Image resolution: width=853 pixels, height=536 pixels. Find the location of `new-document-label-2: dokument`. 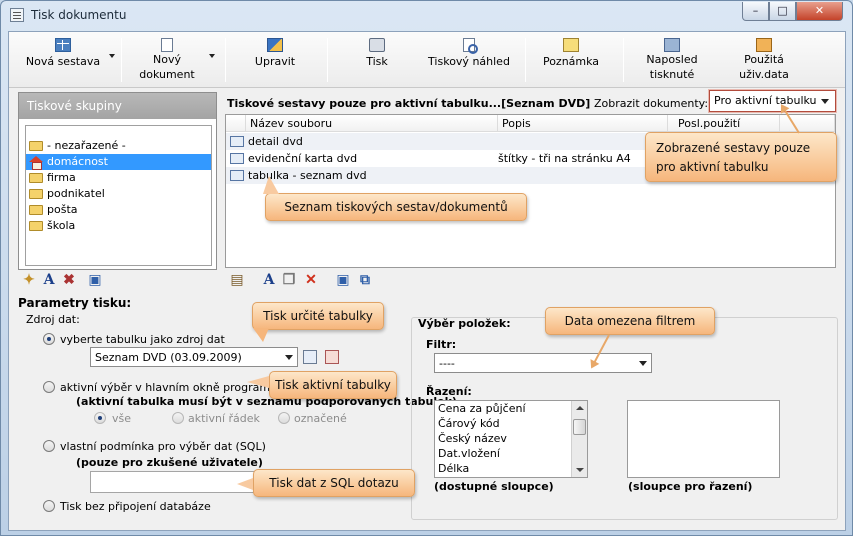

new-document-label-2: dokument is located at coordinates (167, 74).